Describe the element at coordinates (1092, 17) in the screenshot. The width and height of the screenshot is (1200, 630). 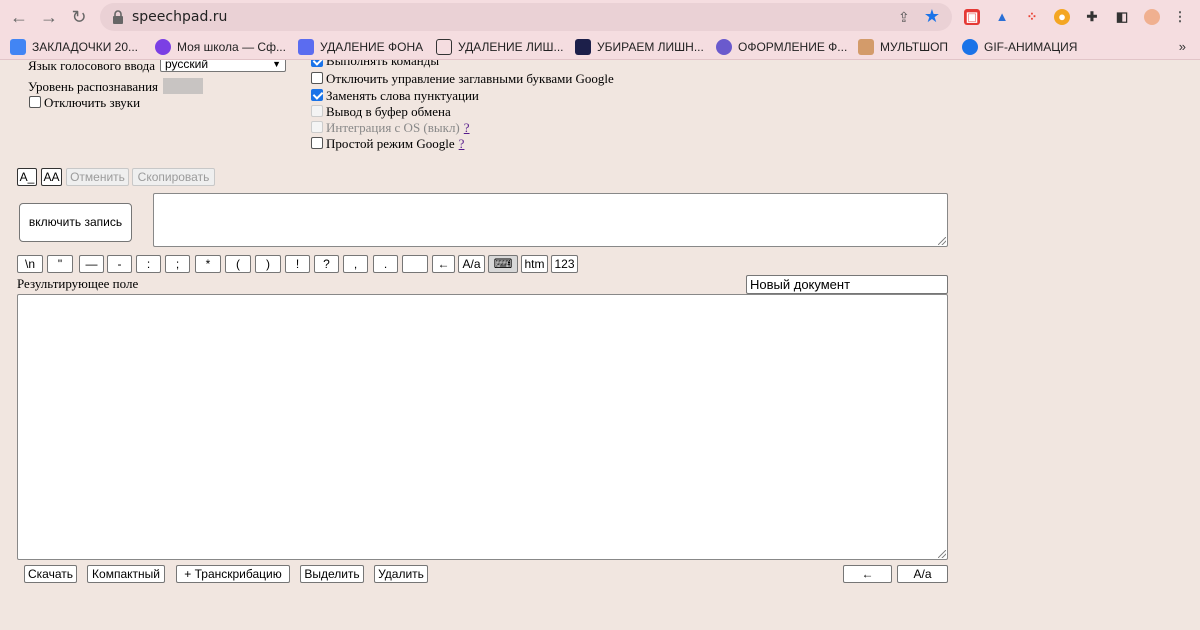
I see `extensions-puzzle-icon: ✚` at that location.